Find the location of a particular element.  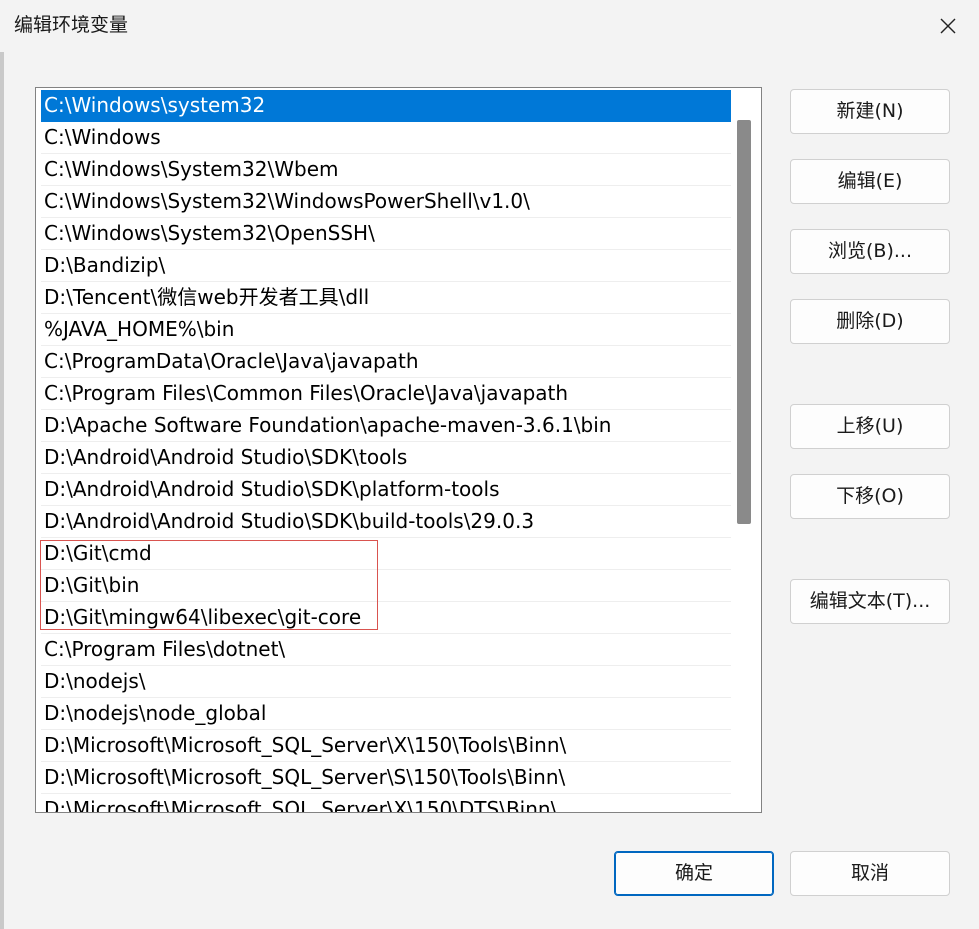

list-item: D:\Git\cmd is located at coordinates (386, 554).